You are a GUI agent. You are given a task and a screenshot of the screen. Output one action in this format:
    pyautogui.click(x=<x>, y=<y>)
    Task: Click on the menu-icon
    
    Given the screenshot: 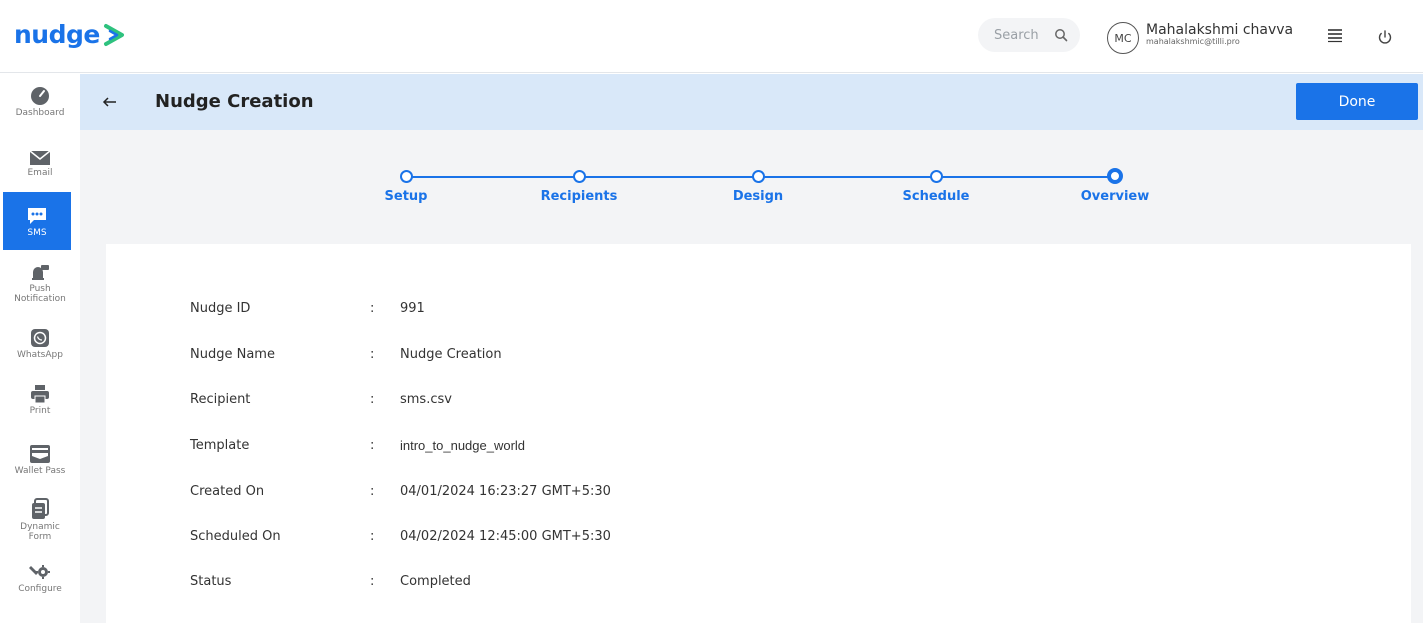 What is the action you would take?
    pyautogui.click(x=1335, y=35)
    